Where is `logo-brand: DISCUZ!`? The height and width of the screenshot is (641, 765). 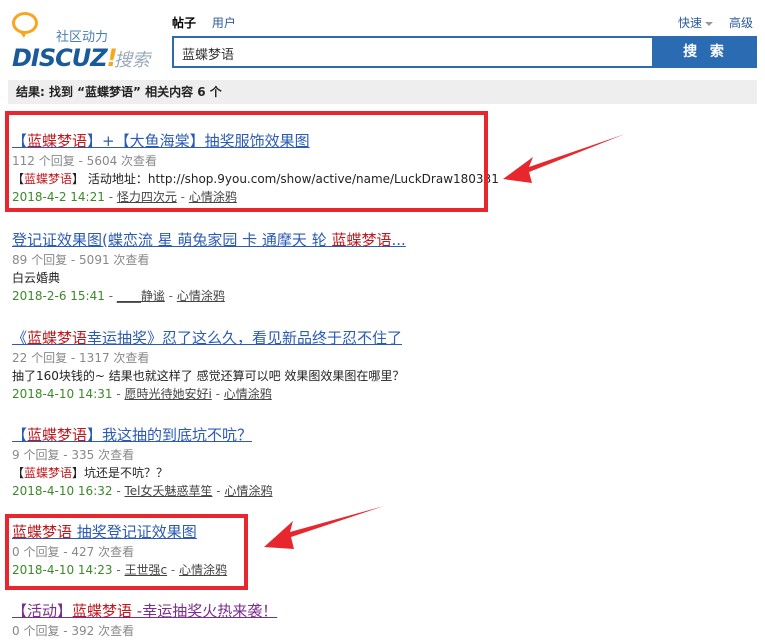 logo-brand: DISCUZ! is located at coordinates (65, 58).